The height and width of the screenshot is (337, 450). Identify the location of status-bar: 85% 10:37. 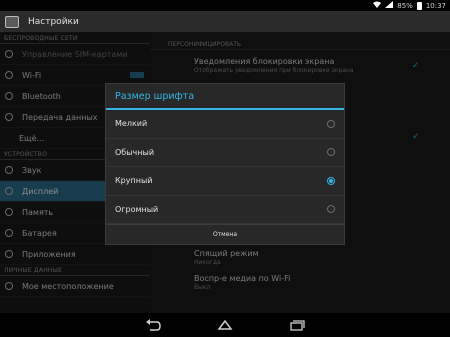
(225, 5).